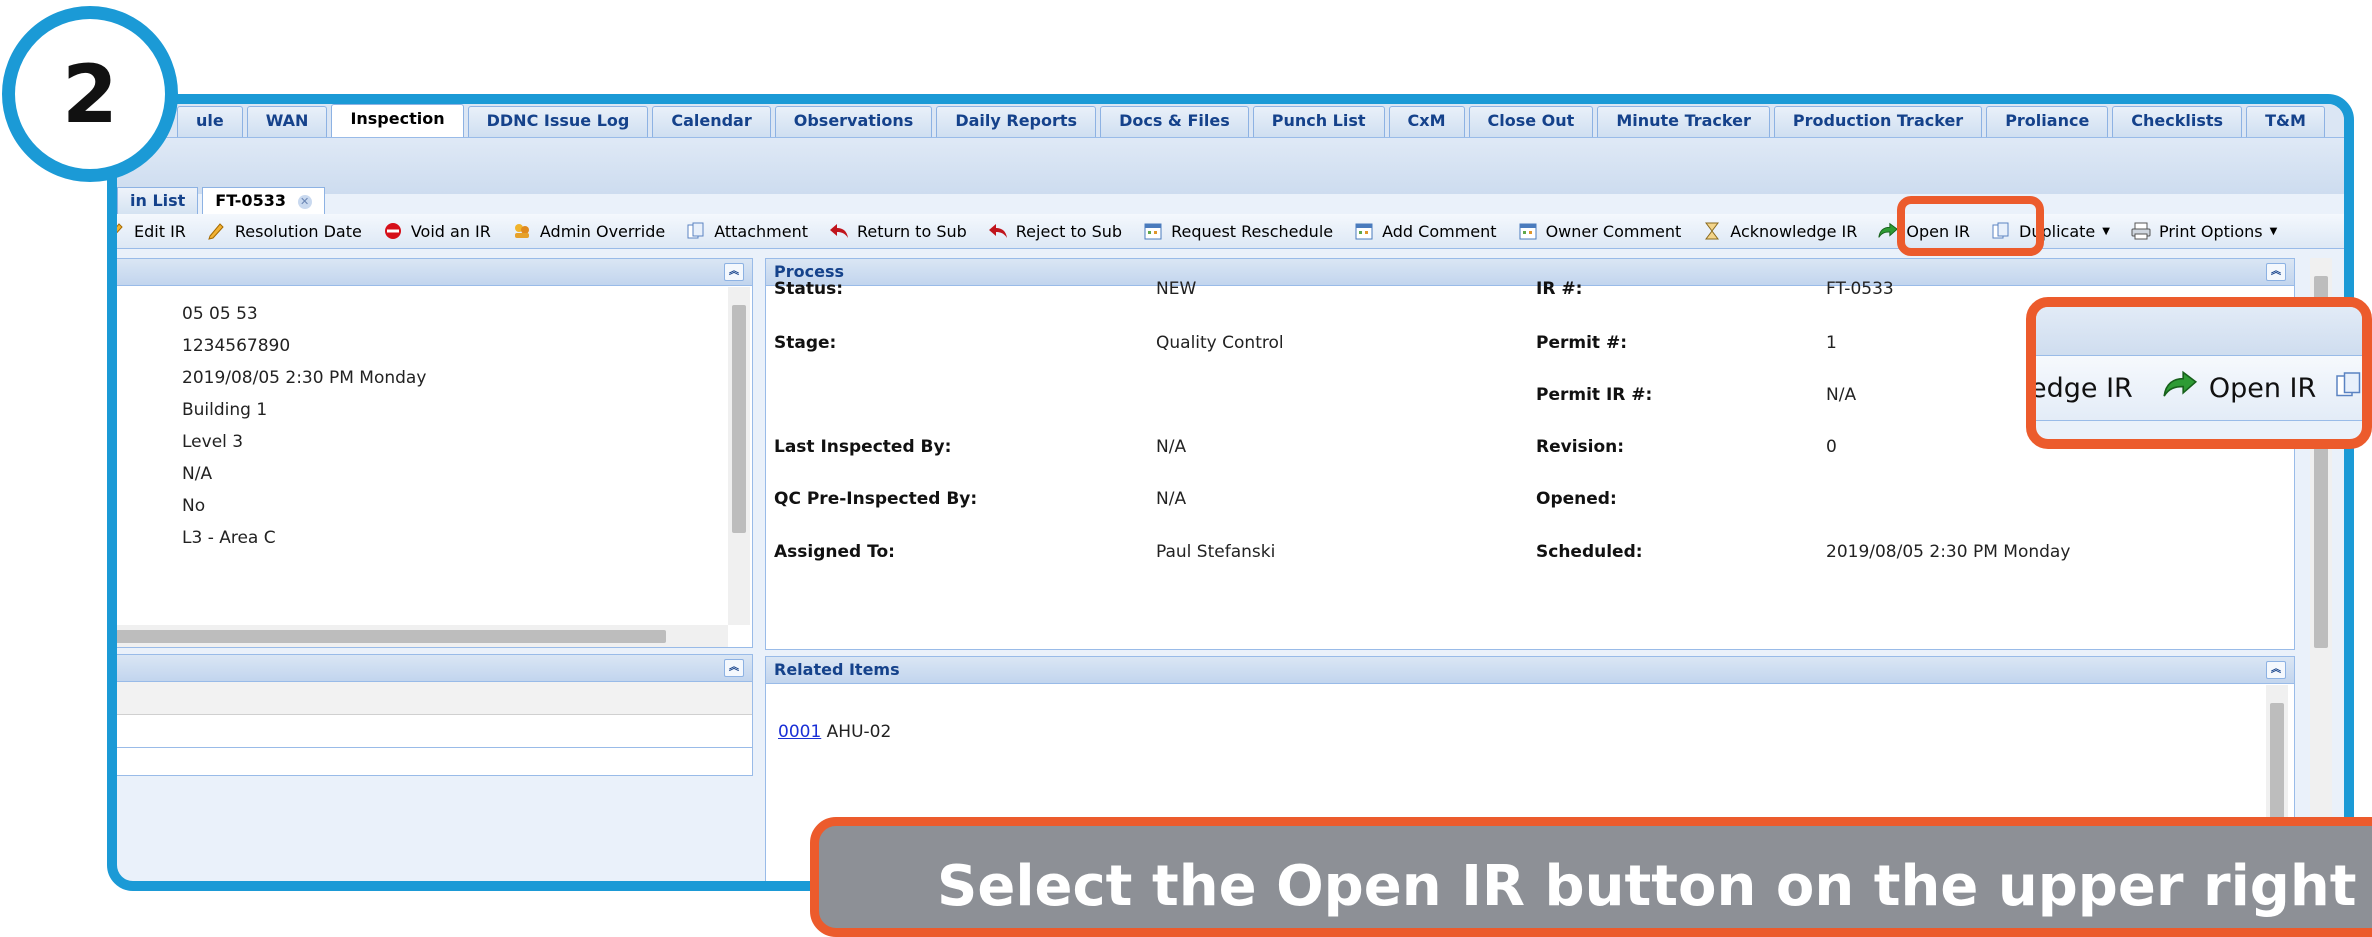 This screenshot has height=937, width=2372. I want to click on no-entry-icon, so click(393, 231).